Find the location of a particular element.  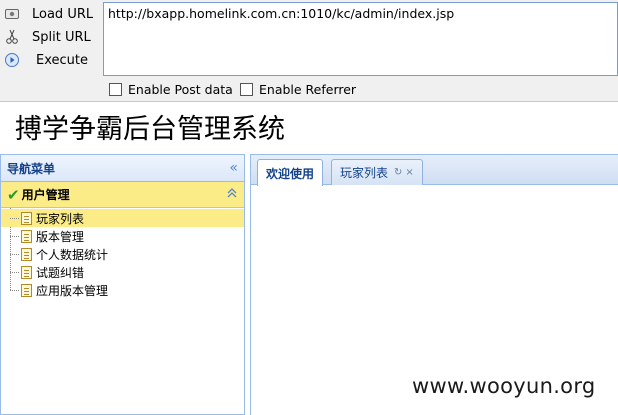

page-title: 搏学争霸后台管理系统 is located at coordinates (150, 129).